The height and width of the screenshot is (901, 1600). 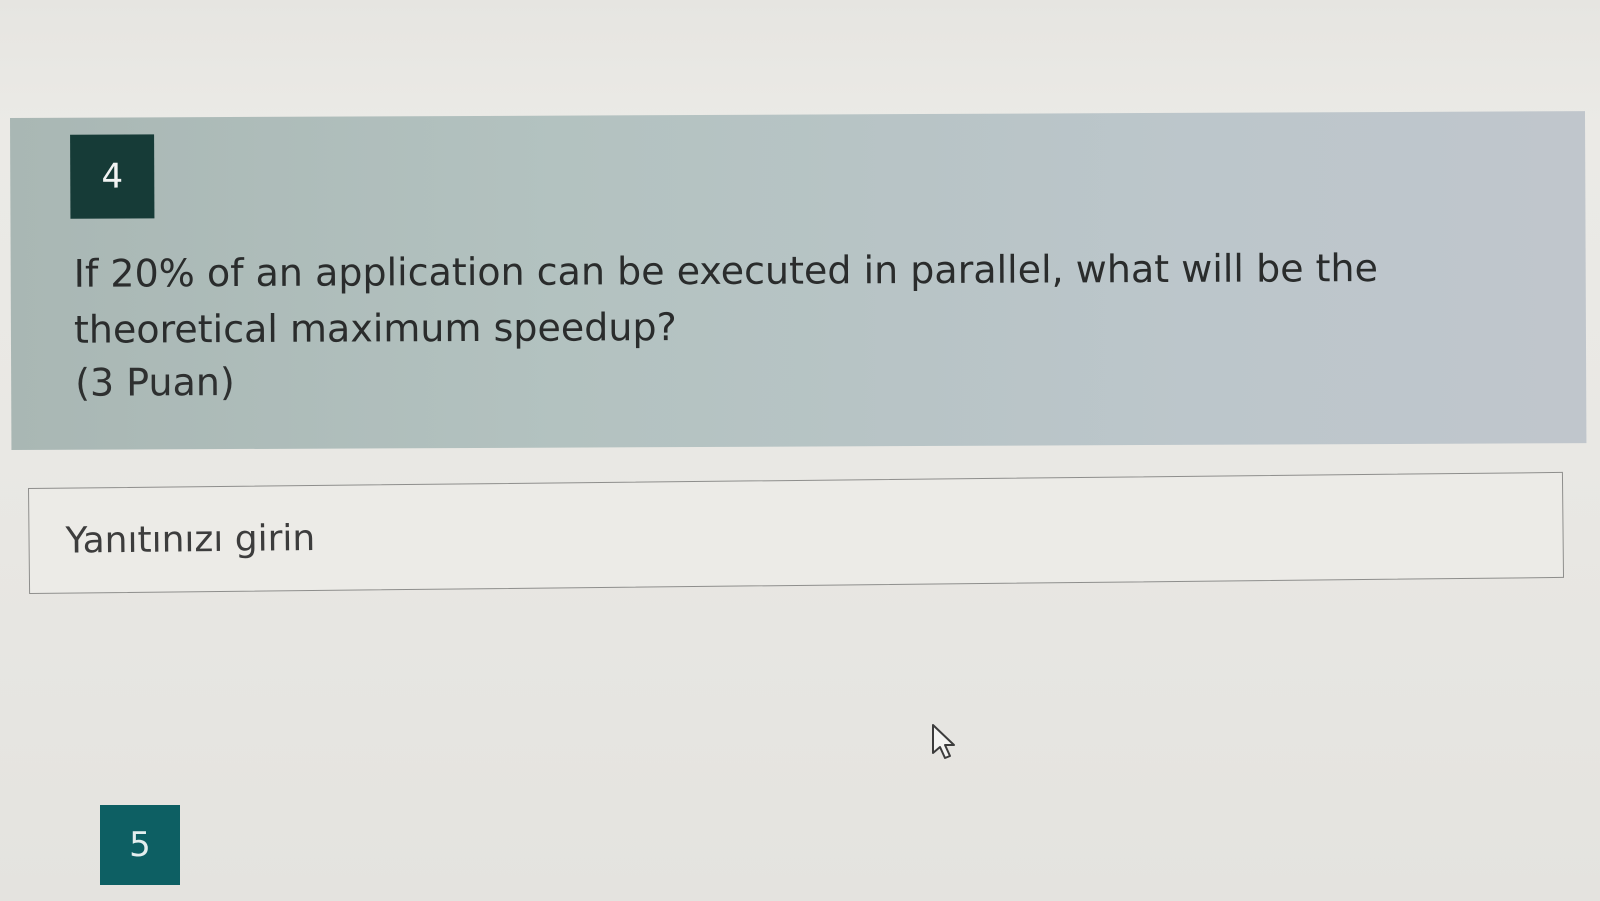 I want to click on mouse-pointer-icon, so click(x=943, y=741).